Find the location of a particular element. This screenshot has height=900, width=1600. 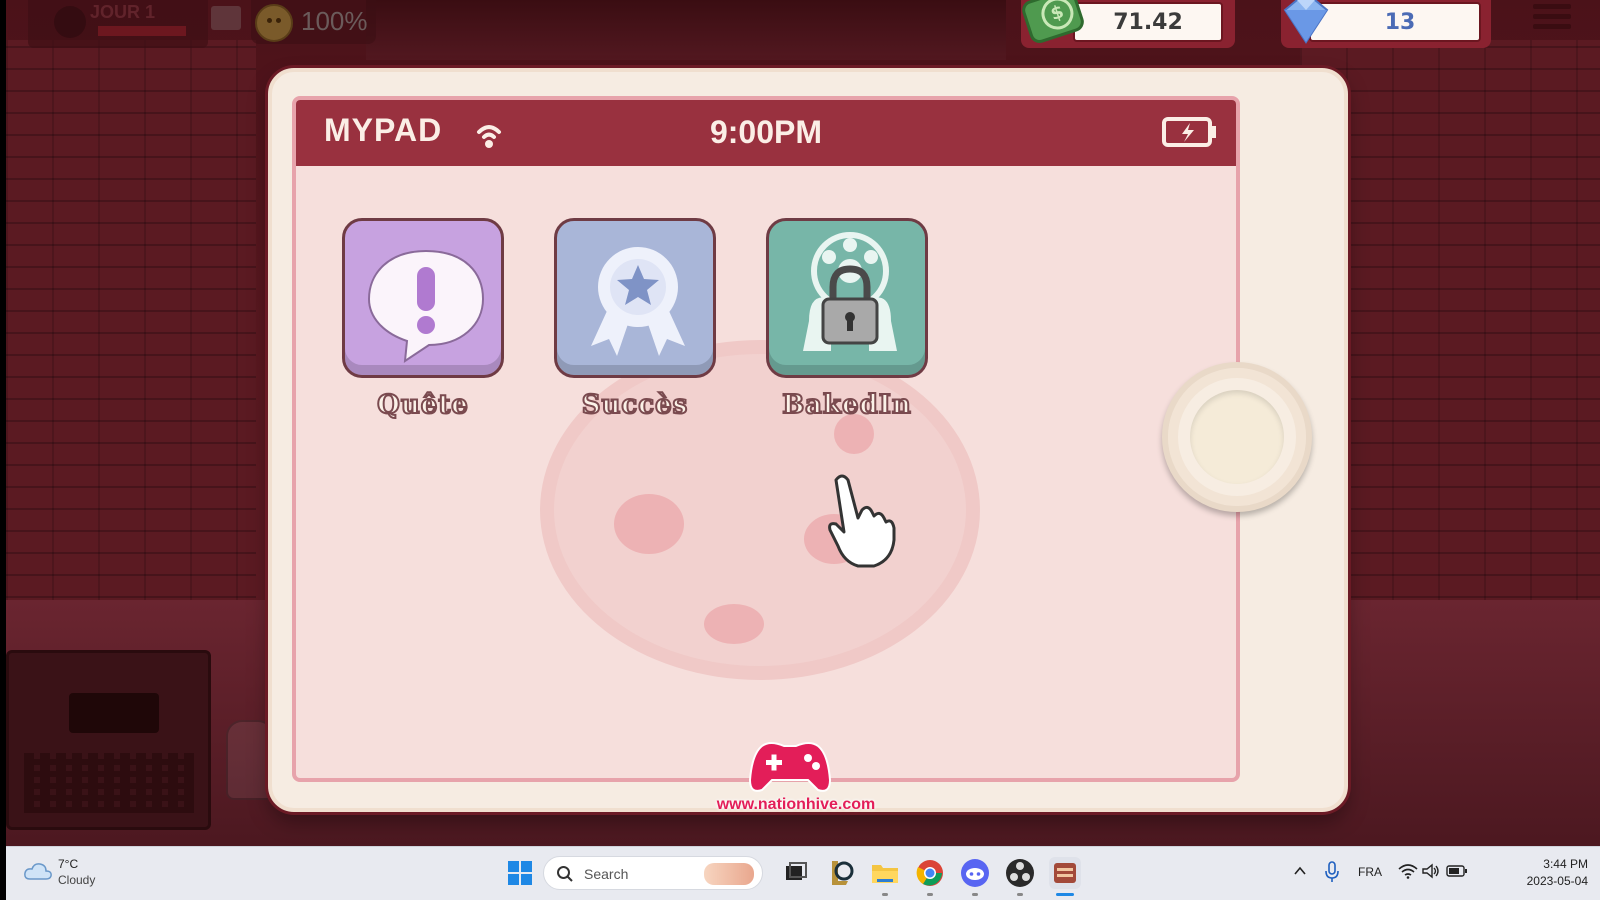

volume-icon is located at coordinates (1431, 871).